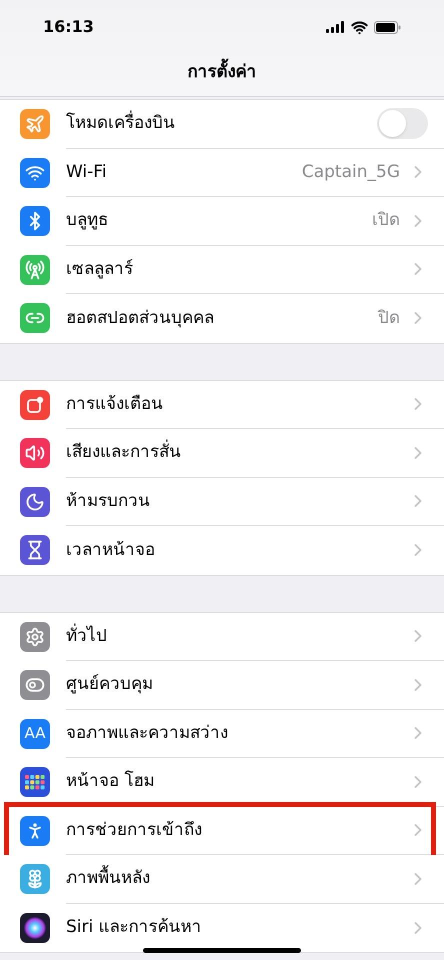 The width and height of the screenshot is (444, 960). I want to click on battery-icon, so click(387, 27).